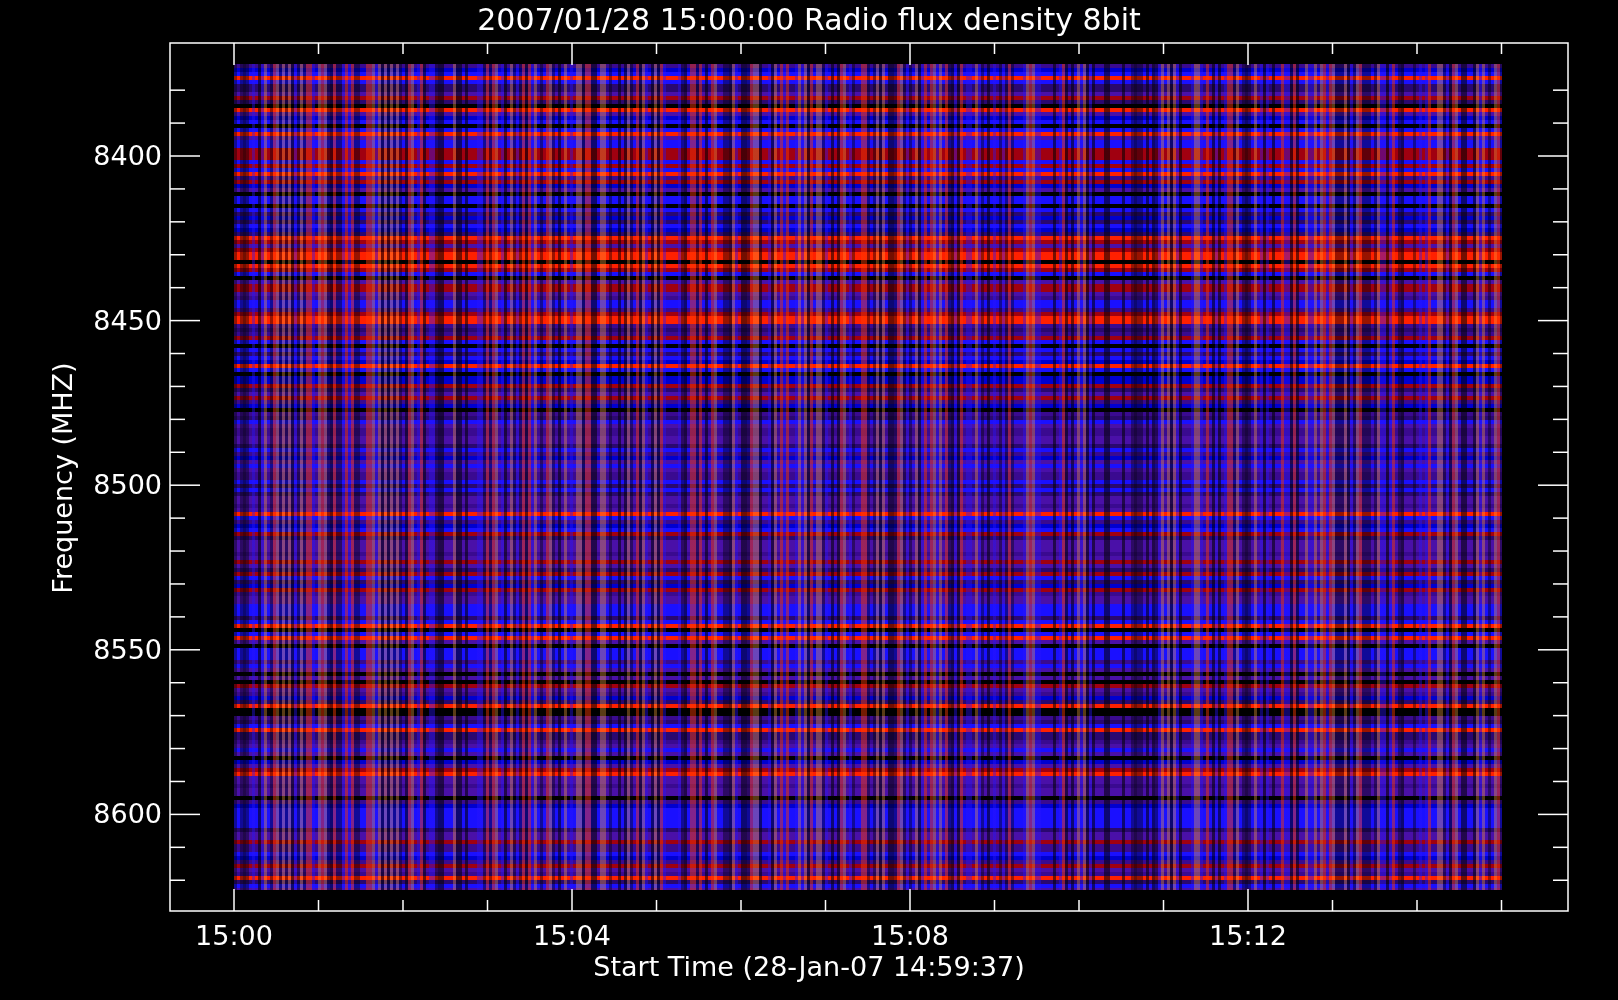 Image resolution: width=1618 pixels, height=1000 pixels. I want to click on y-axis-label: Frequency (MHZ), so click(62, 478).